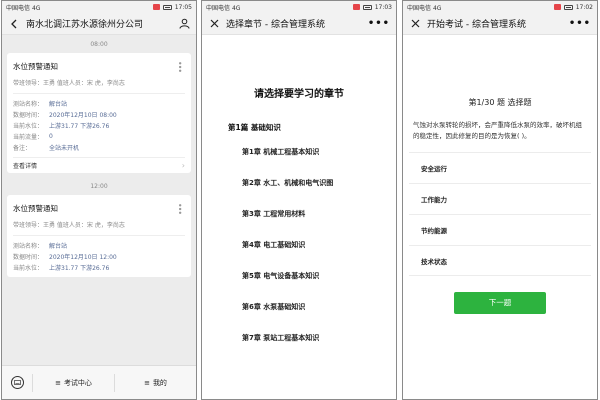  Describe the element at coordinates (299, 94) in the screenshot. I see `chapter-heading: 请选择要学习的章节` at that location.